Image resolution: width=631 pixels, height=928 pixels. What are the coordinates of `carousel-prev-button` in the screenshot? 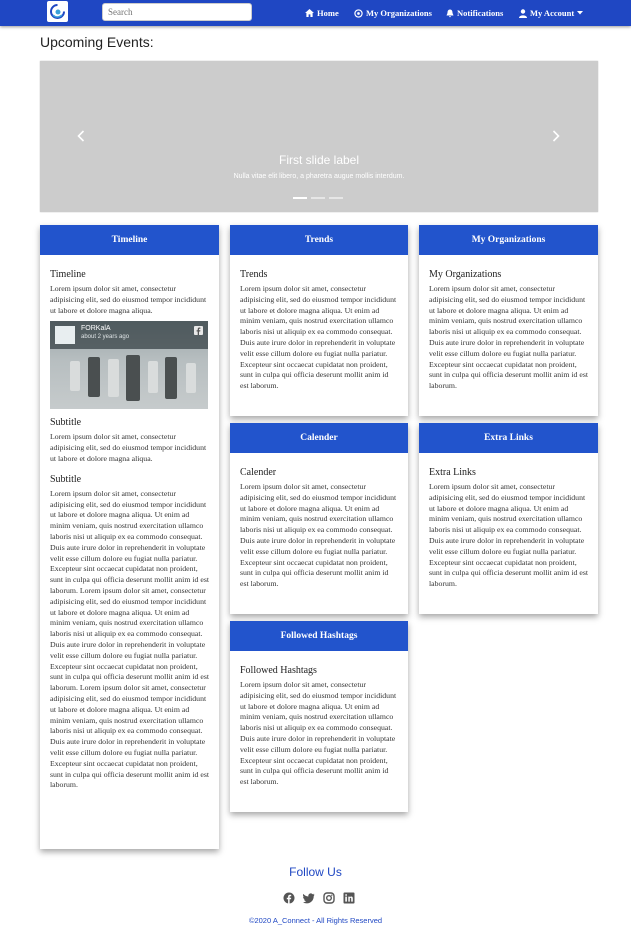 It's located at (83, 136).